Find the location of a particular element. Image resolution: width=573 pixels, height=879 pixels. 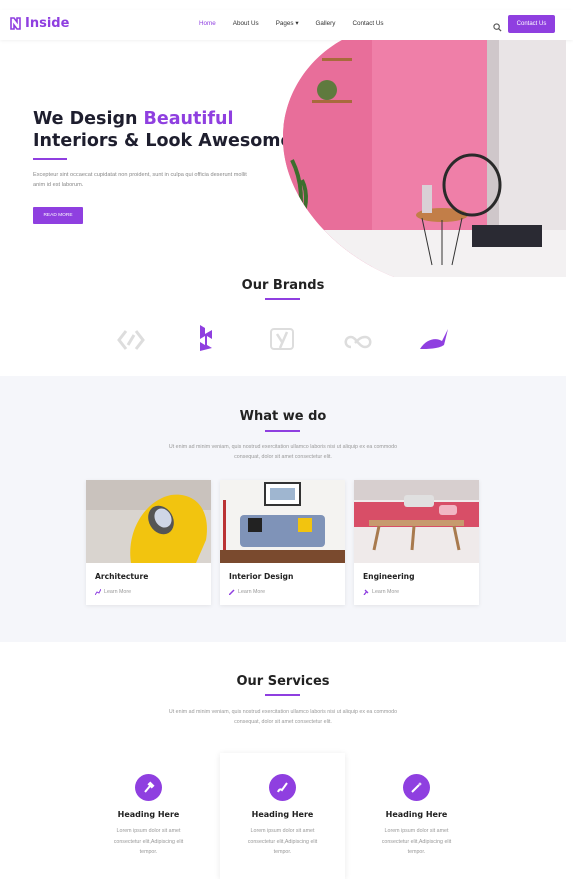

card-engineering: Engineering Learn More is located at coordinates (416, 542).